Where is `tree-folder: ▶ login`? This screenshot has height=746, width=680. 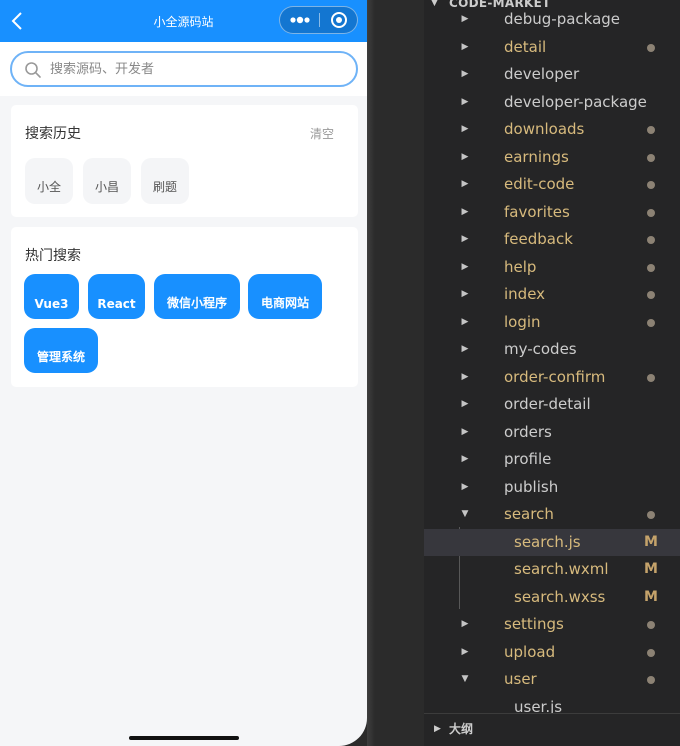
tree-folder: ▶ login is located at coordinates (552, 322).